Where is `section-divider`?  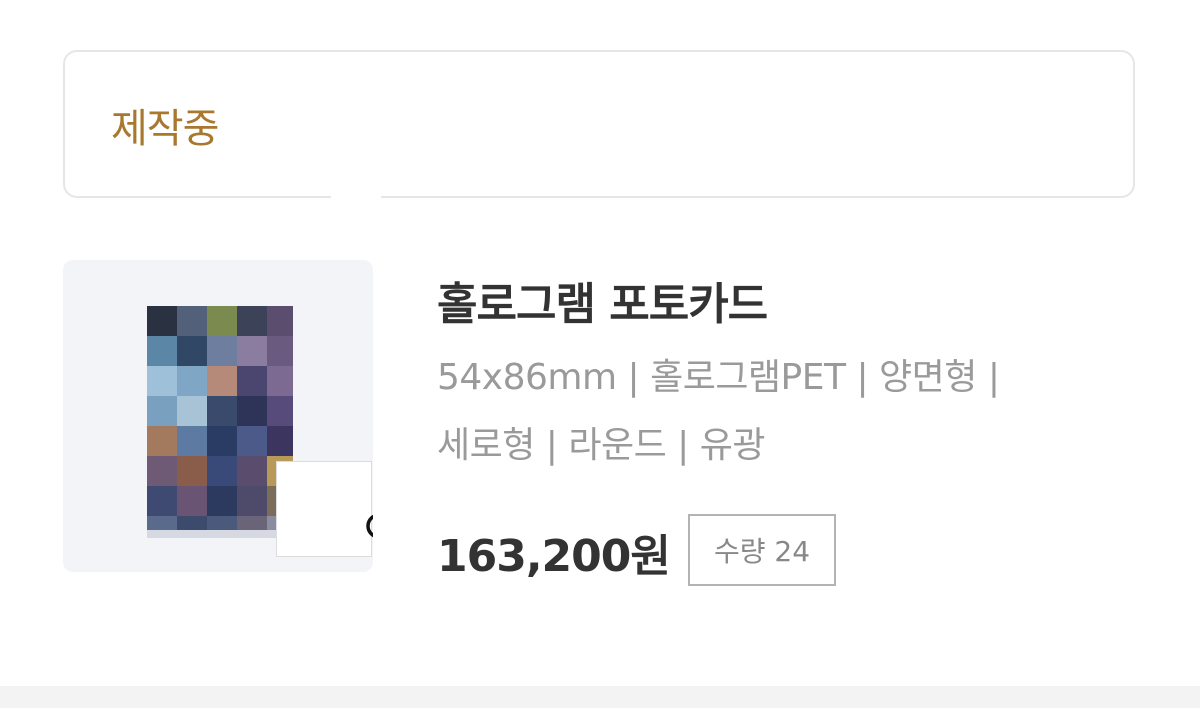 section-divider is located at coordinates (600, 697).